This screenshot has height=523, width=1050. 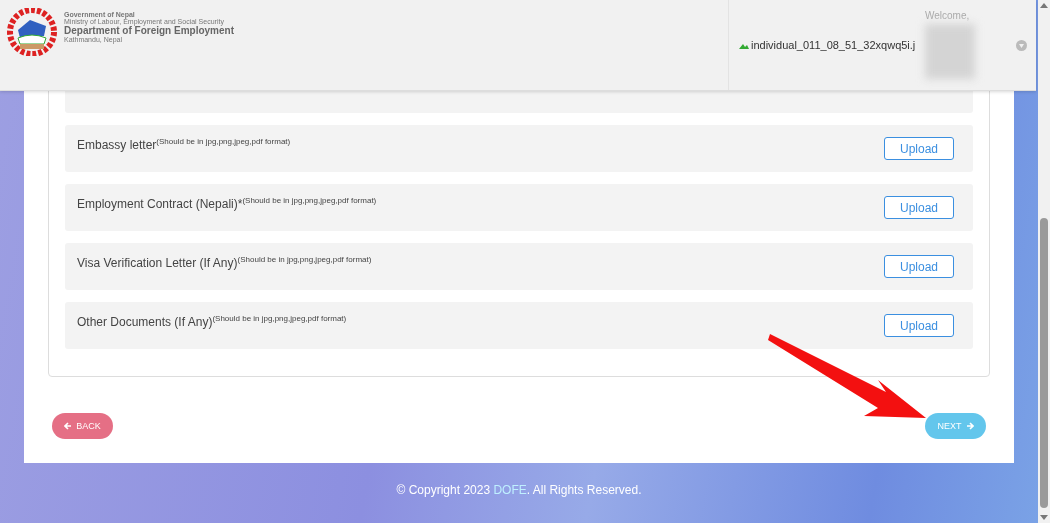 I want to click on arrow-right-icon, so click(x=969, y=426).